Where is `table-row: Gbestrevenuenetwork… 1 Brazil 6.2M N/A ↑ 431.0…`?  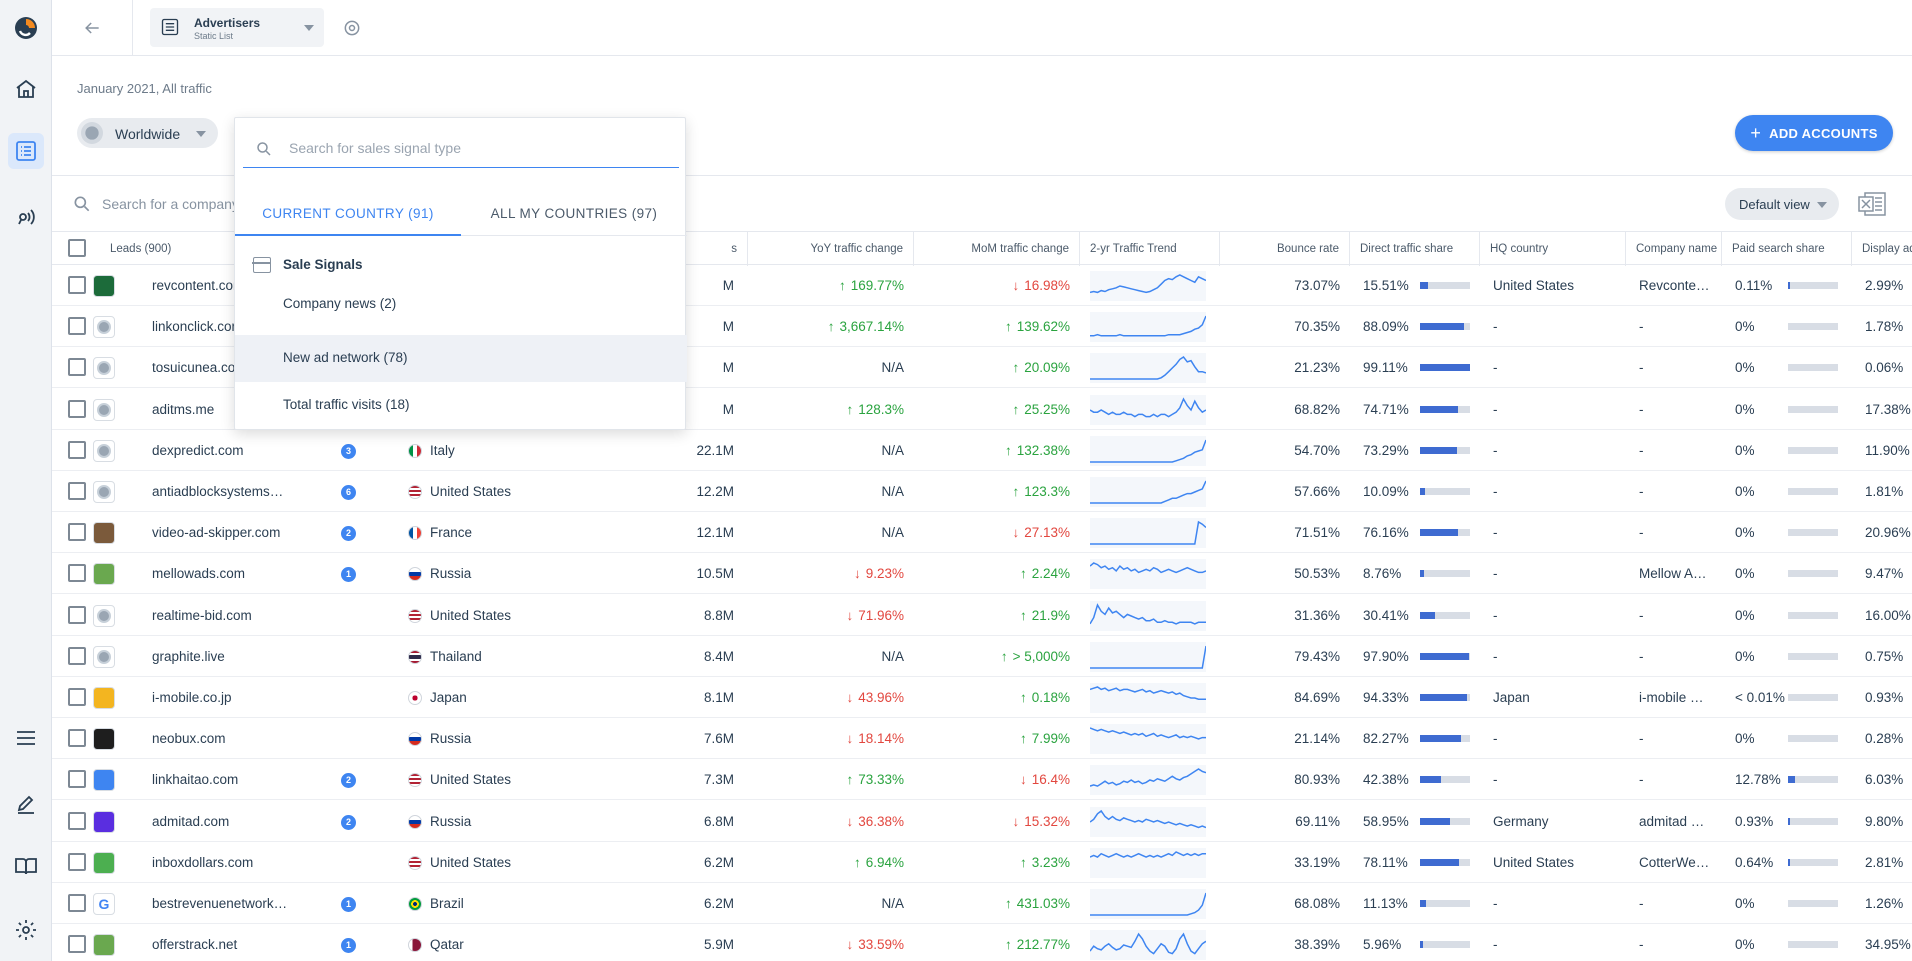
table-row: Gbestrevenuenetwork… 1 Brazil 6.2M N/A ↑ 431.0… is located at coordinates (982, 903).